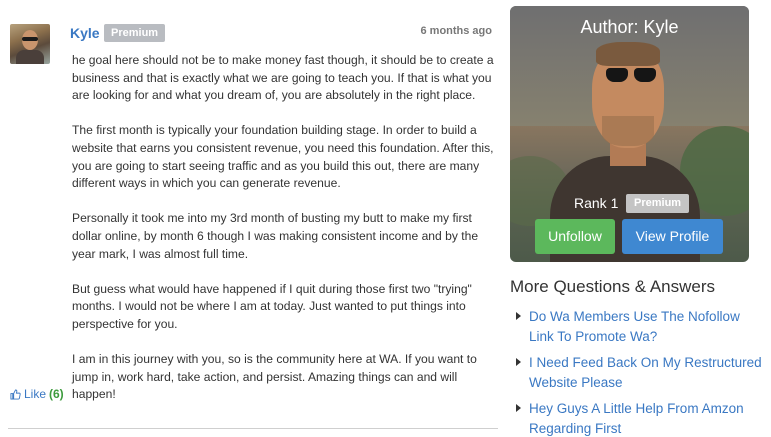 The image size is (771, 437). Describe the element at coordinates (135, 33) in the screenshot. I see `premium-badge: Premium` at that location.